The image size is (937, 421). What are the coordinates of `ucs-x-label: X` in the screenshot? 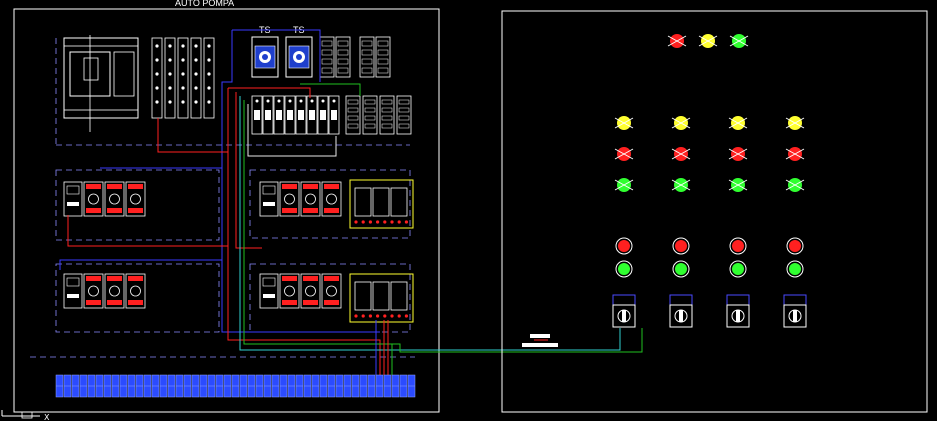 It's located at (47, 417).